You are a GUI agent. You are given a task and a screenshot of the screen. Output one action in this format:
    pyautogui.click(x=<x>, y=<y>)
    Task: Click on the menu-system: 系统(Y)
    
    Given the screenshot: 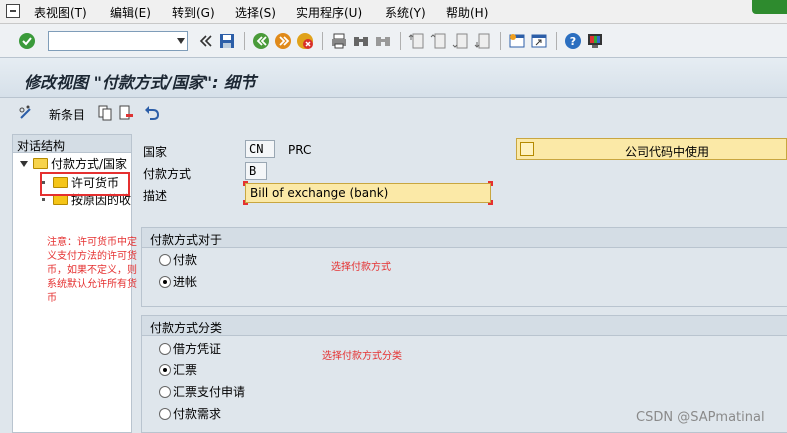 What is the action you would take?
    pyautogui.click(x=405, y=12)
    